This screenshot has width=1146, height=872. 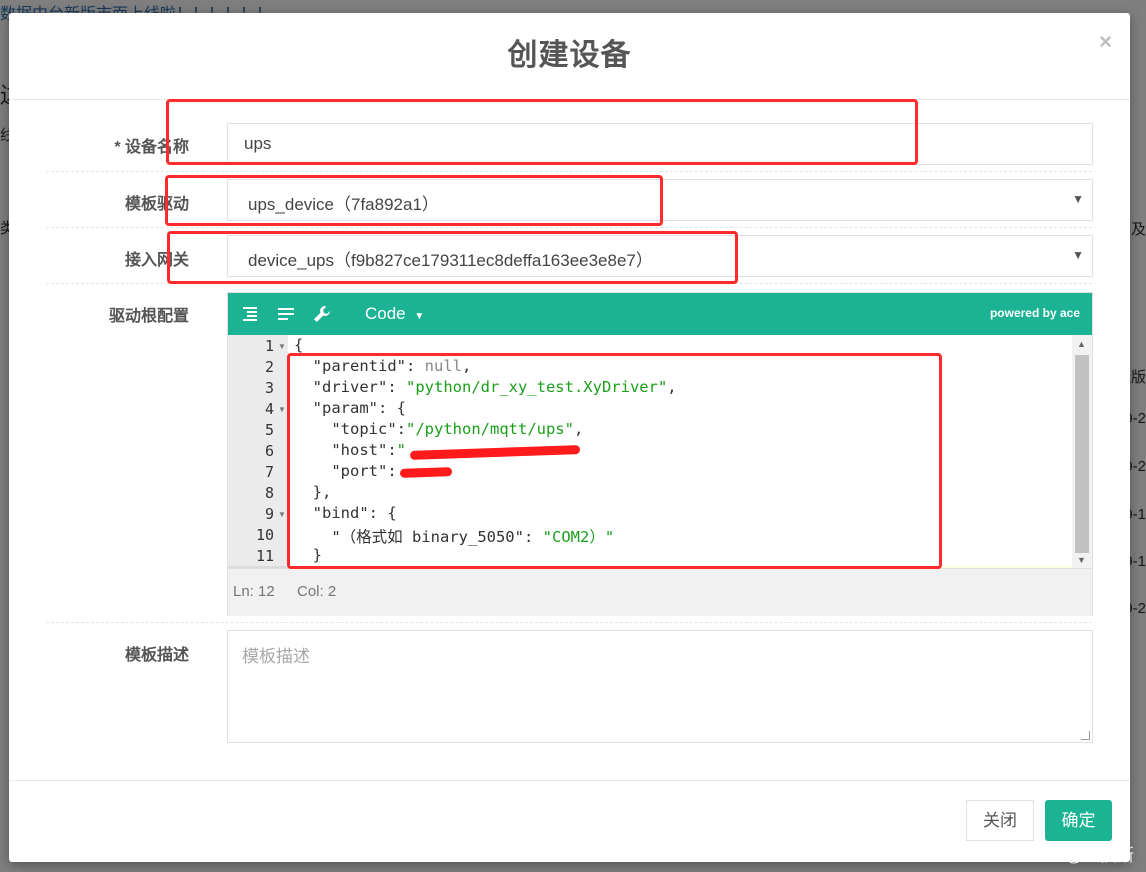 I want to click on confirm-button: 确定, so click(x=1078, y=820).